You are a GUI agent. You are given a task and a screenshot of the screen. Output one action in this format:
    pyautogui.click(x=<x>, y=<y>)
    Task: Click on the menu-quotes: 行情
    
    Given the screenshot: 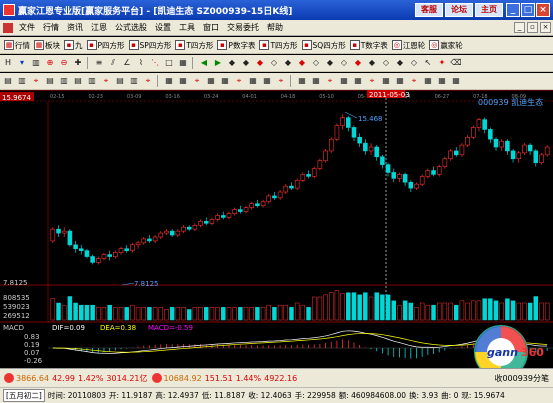 What is the action you would take?
    pyautogui.click(x=51, y=27)
    